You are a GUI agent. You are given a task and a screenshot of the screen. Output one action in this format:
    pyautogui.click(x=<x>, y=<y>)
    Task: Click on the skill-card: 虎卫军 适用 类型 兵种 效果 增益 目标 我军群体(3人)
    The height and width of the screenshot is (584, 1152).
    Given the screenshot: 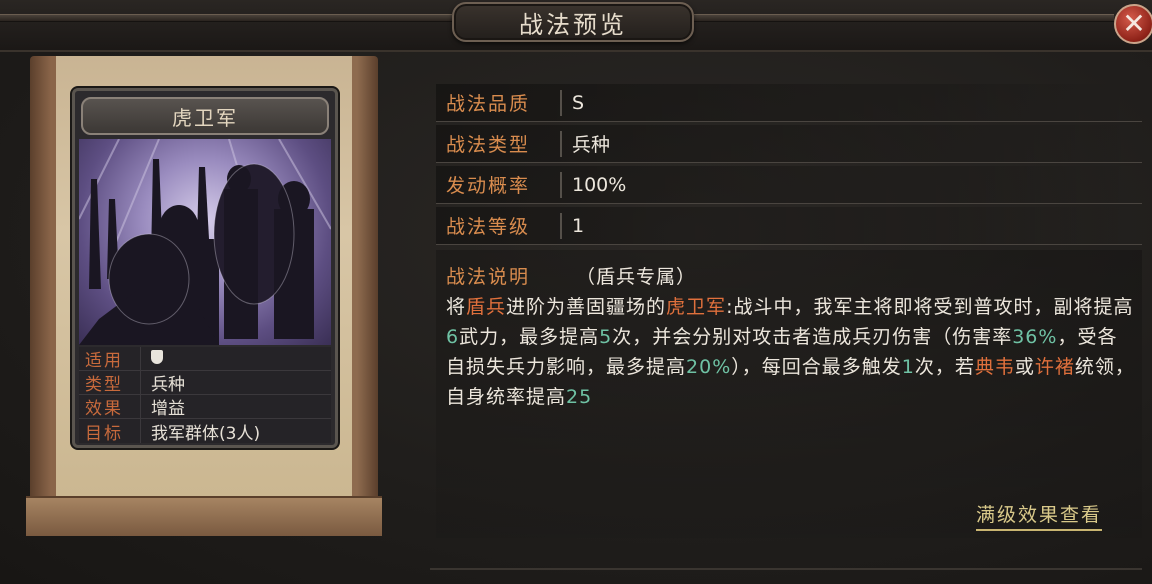 What is the action you would take?
    pyautogui.click(x=205, y=268)
    